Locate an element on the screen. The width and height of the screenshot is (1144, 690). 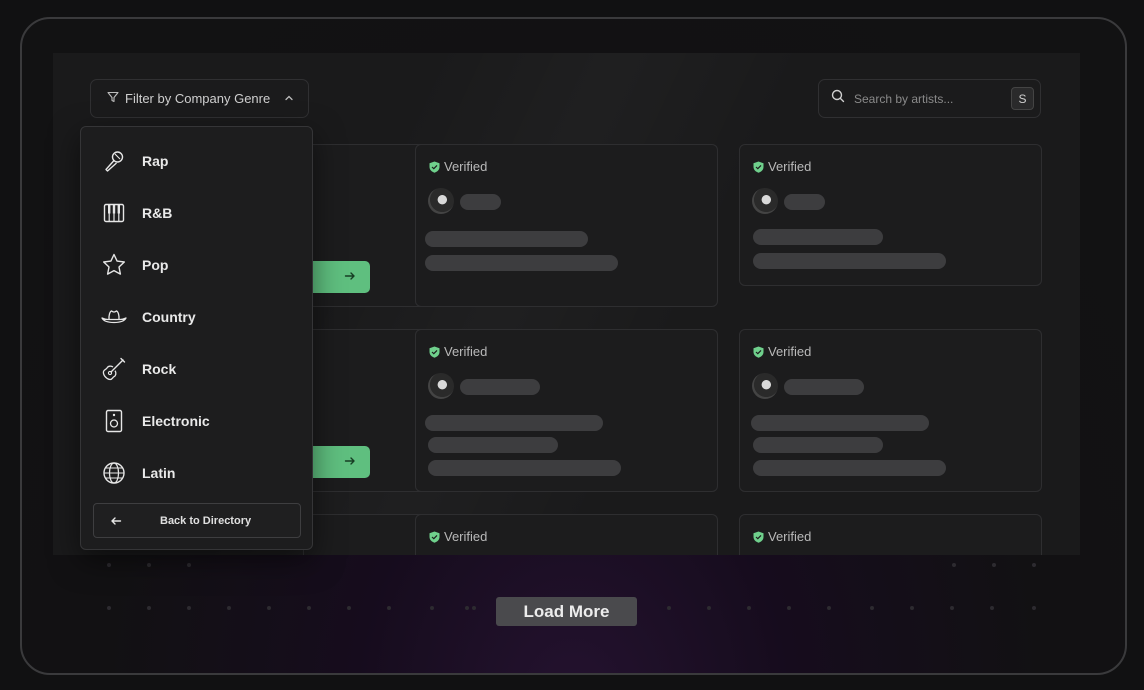
piano-icon is located at coordinates (114, 213).